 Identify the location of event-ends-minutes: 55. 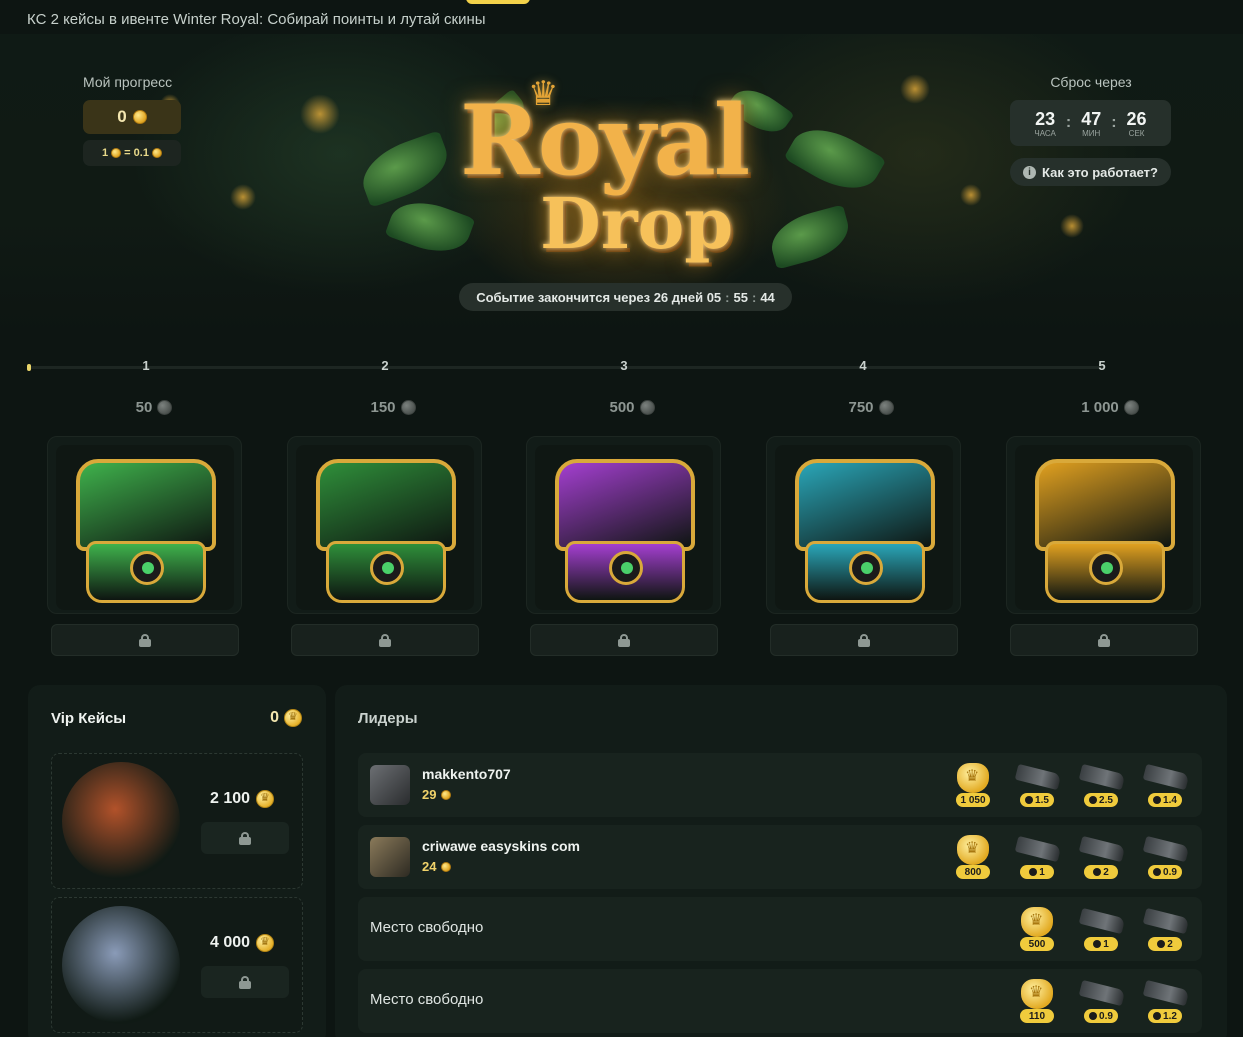
(740, 297).